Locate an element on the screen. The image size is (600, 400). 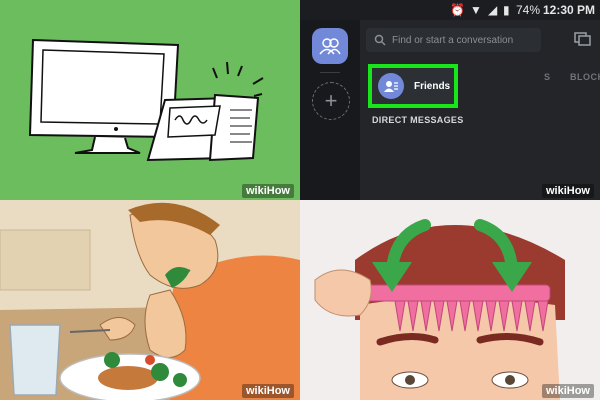
new-group-dm-icon is located at coordinates (583, 39).